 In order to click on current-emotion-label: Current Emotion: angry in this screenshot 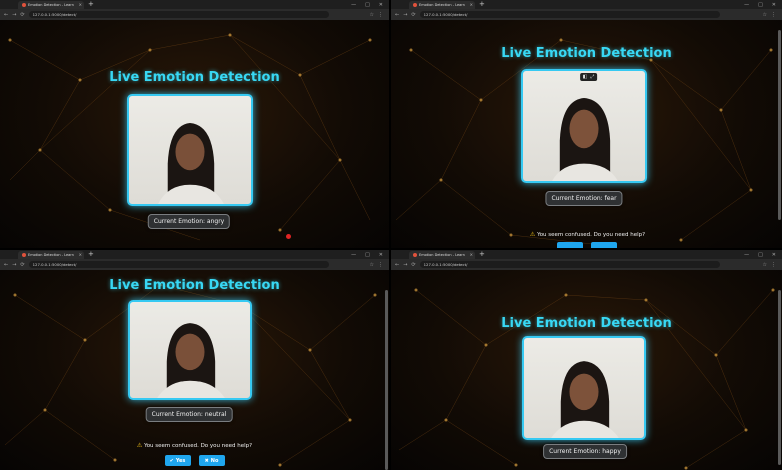, I will do `click(189, 221)`.